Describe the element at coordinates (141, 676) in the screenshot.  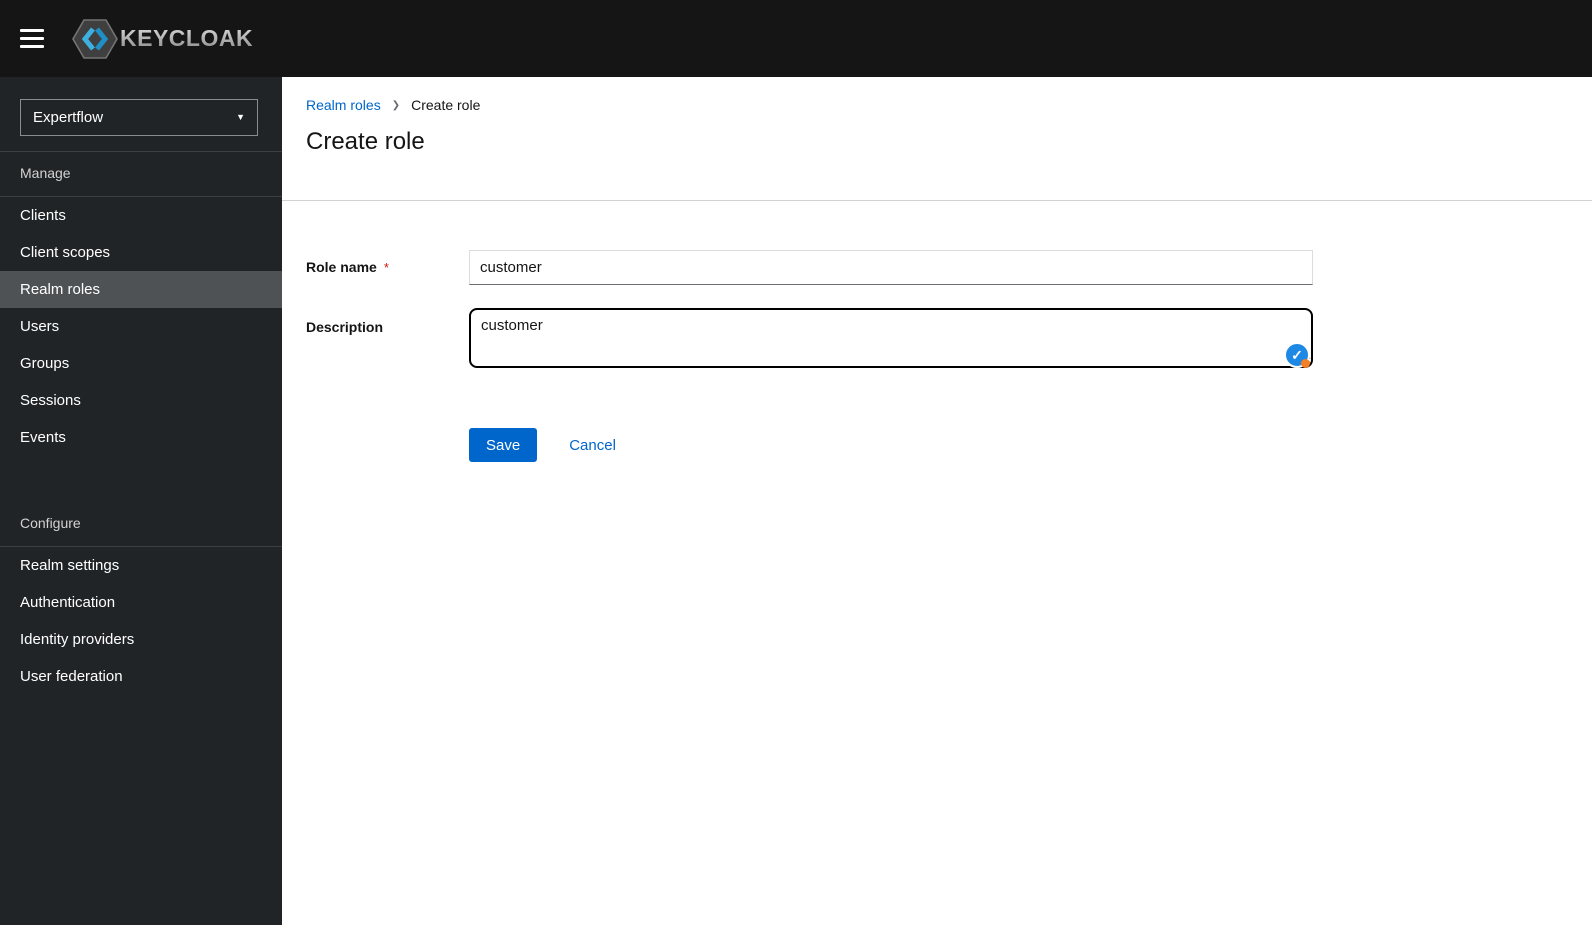
I see `sidebar-item-user-federation: User federation` at that location.